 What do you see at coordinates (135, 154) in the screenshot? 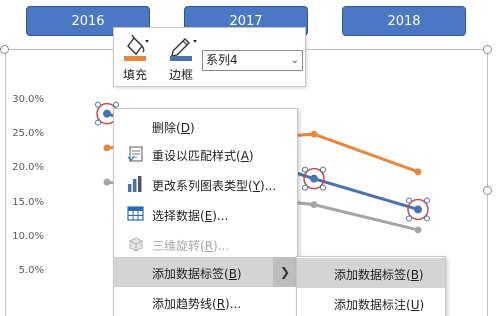
I see `reset-style-icon` at bounding box center [135, 154].